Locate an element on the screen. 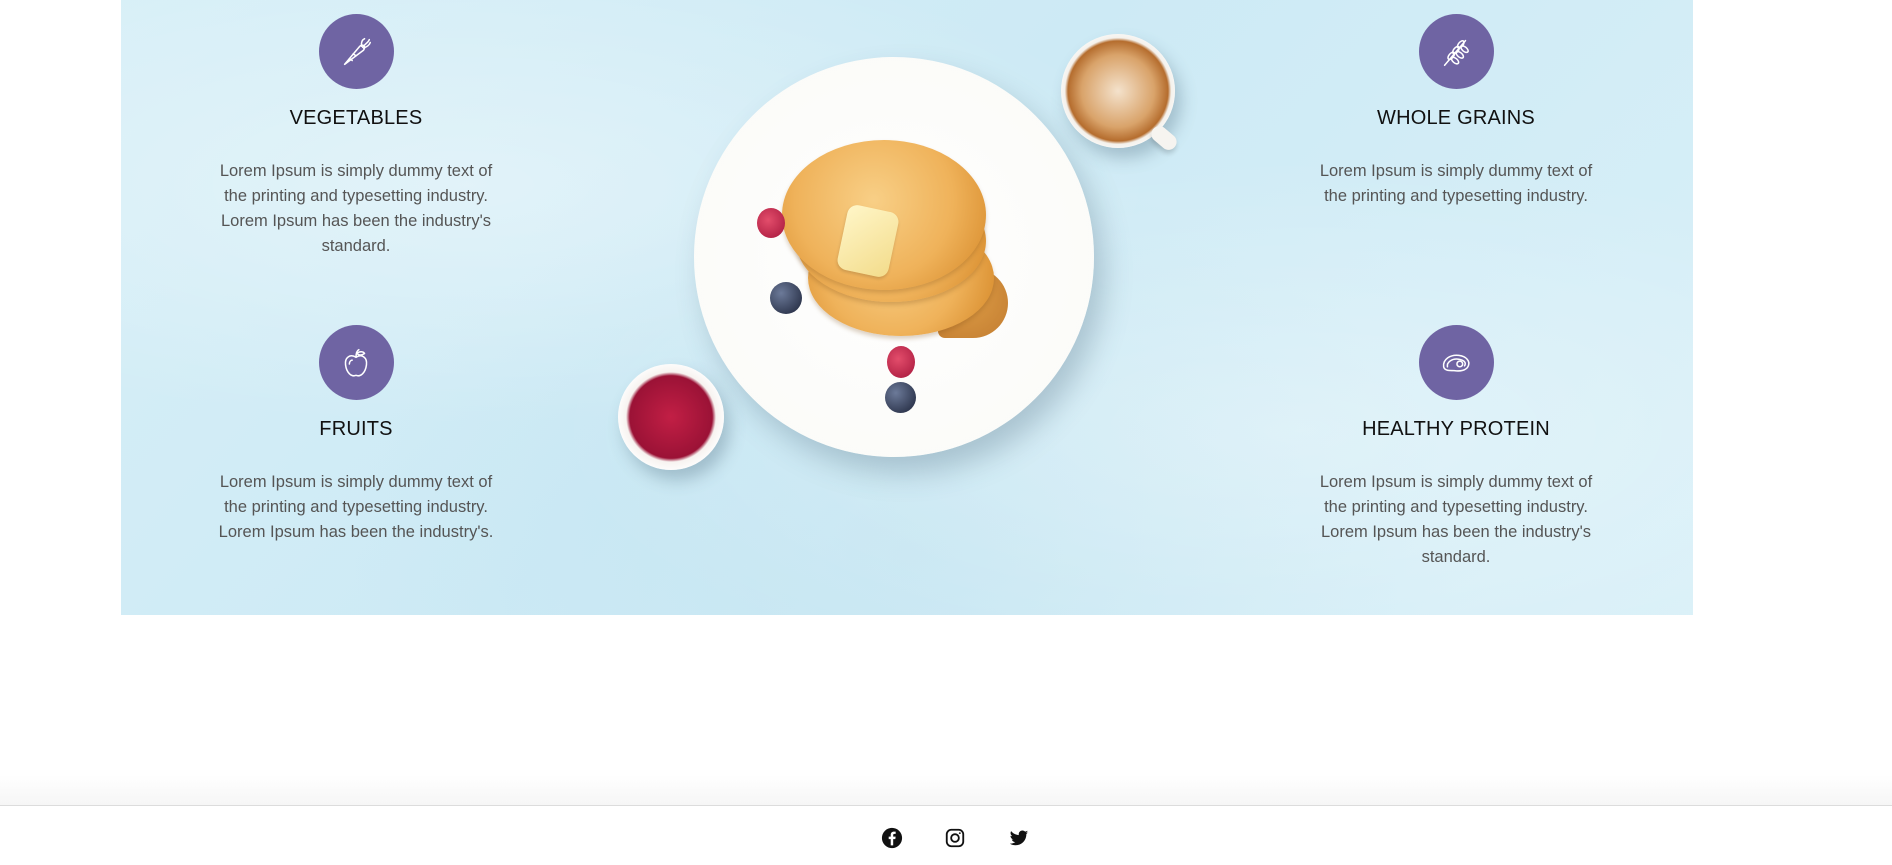 This screenshot has height=865, width=1892. facebook-icon is located at coordinates (892, 838).